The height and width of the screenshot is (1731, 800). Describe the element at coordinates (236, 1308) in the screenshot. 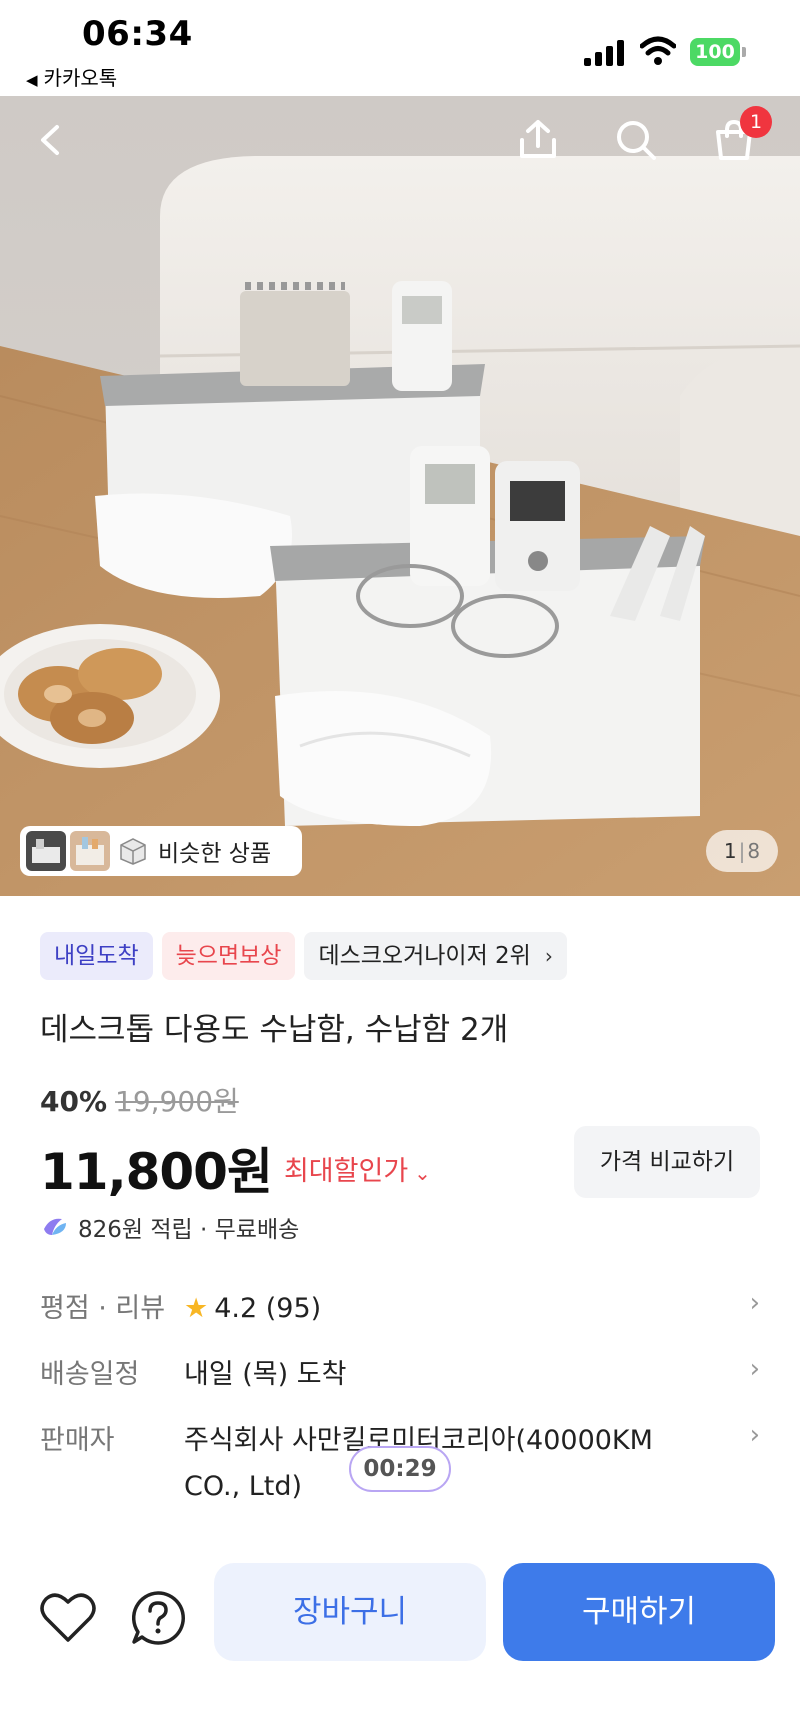

I see `rating-value: 4.2` at that location.